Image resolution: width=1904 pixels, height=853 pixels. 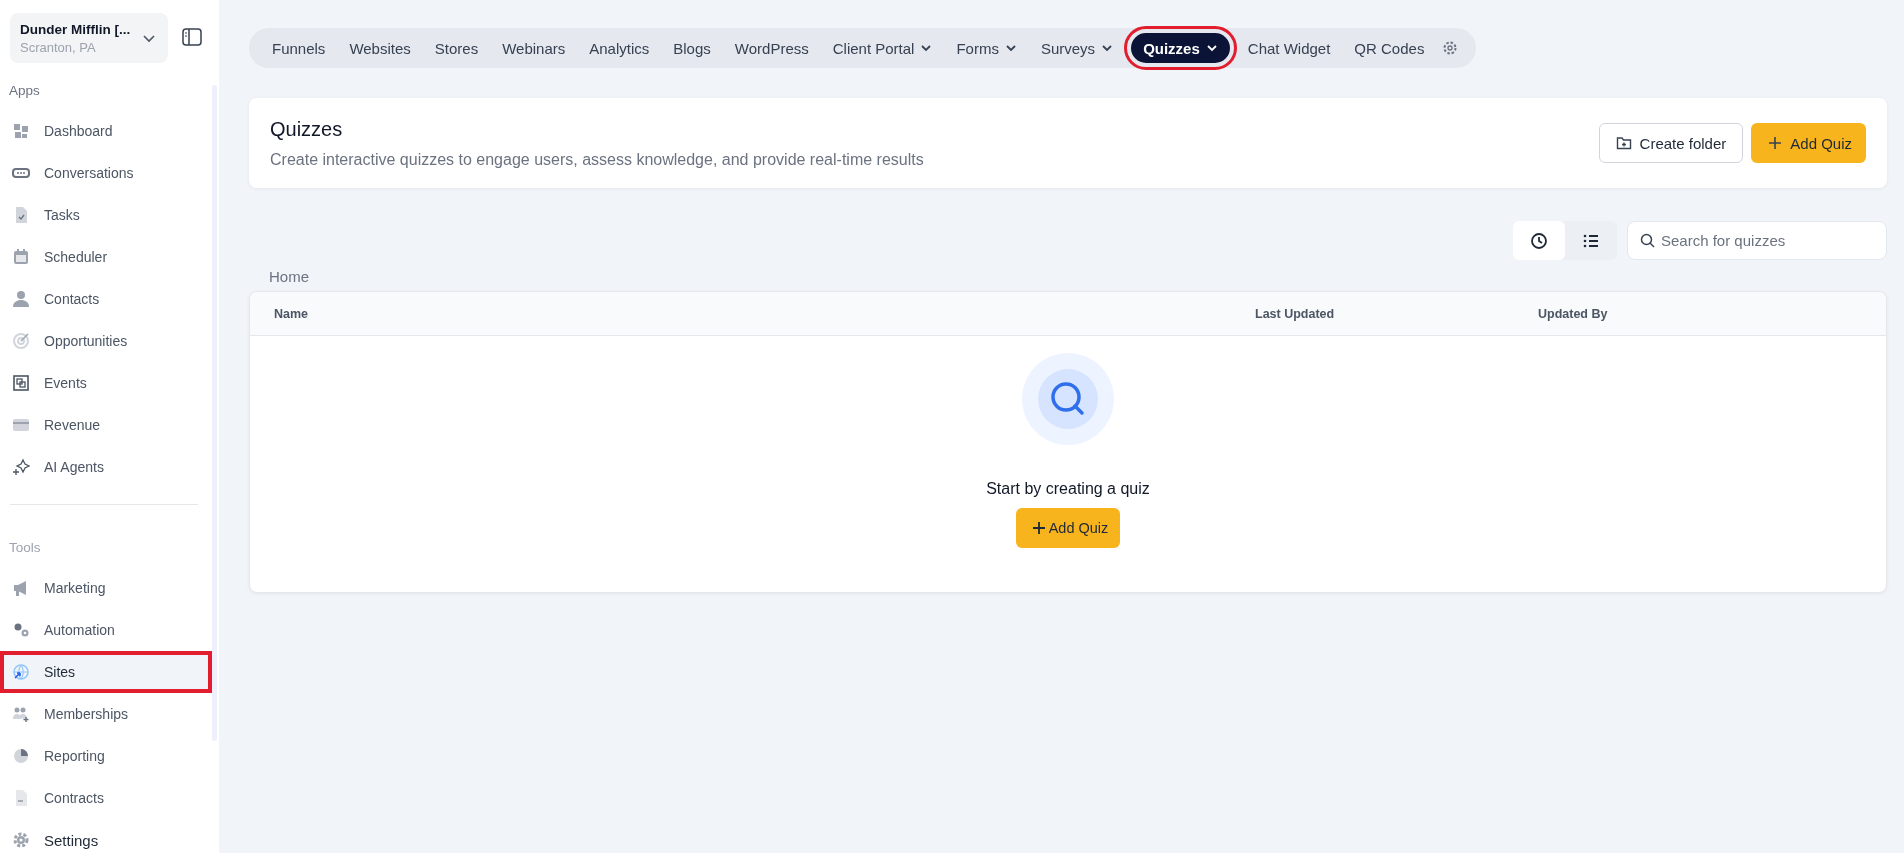 What do you see at coordinates (380, 48) in the screenshot?
I see `nav-tab: Websites` at bounding box center [380, 48].